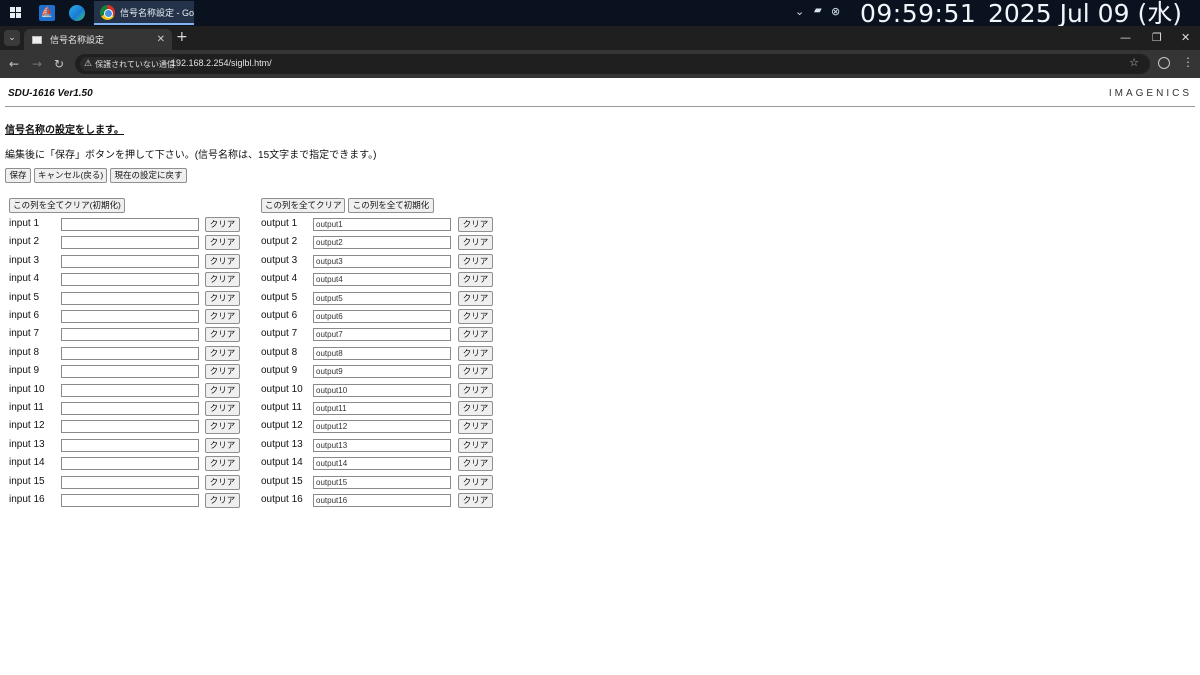  What do you see at coordinates (391, 205) in the screenshot?
I see `output-init-all-button: この列を全て初期化` at bounding box center [391, 205].